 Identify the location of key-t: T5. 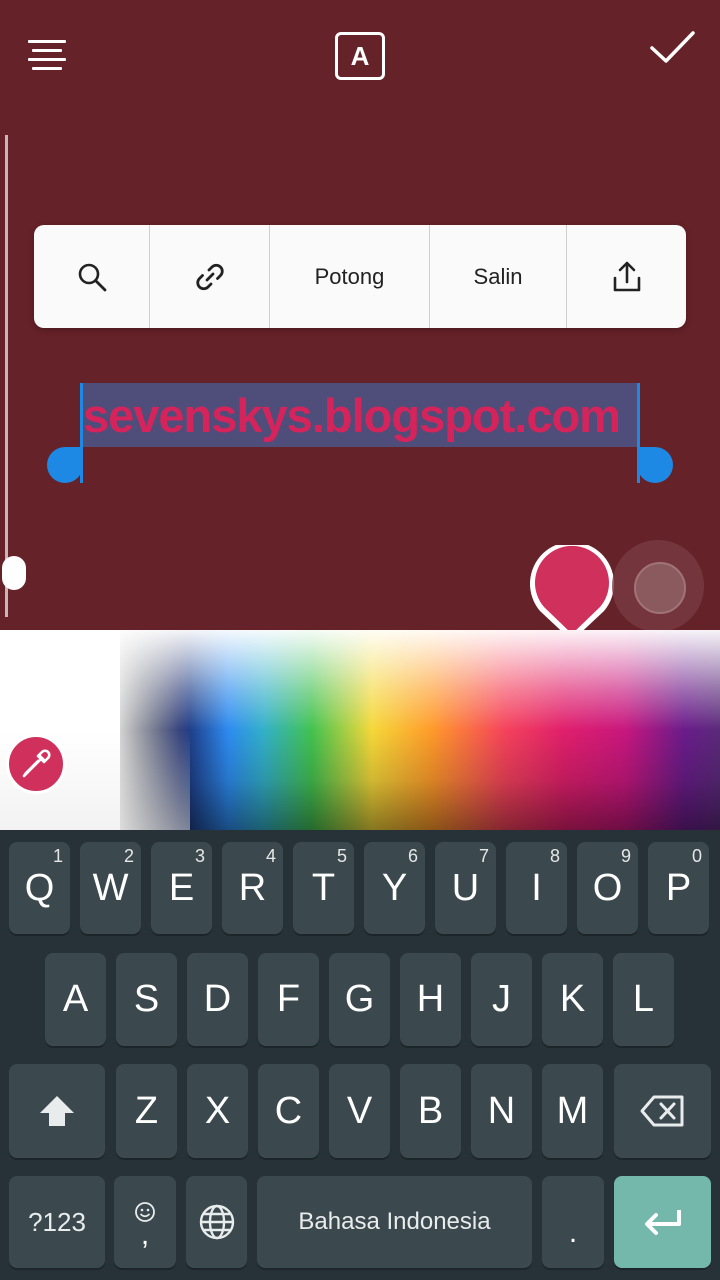
(323, 888).